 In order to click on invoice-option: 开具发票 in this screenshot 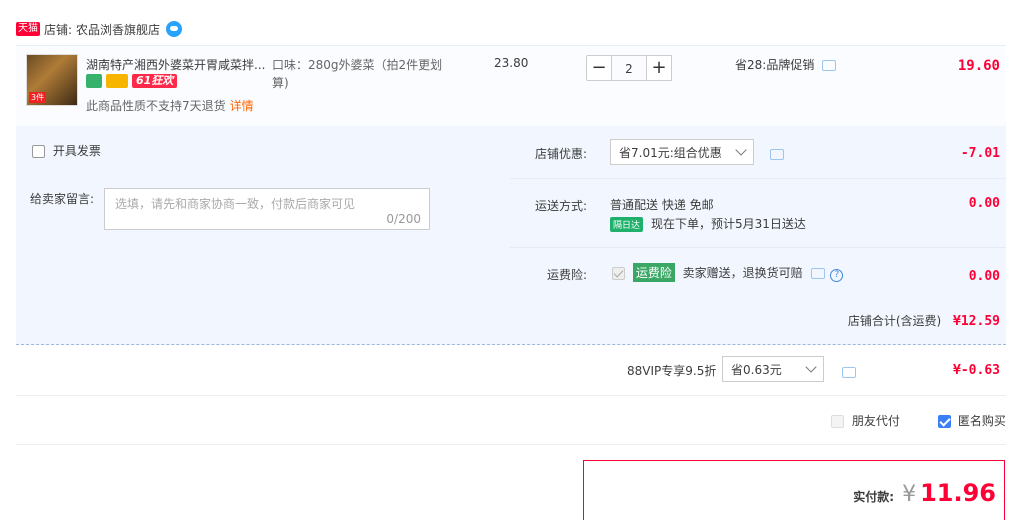, I will do `click(66, 150)`.